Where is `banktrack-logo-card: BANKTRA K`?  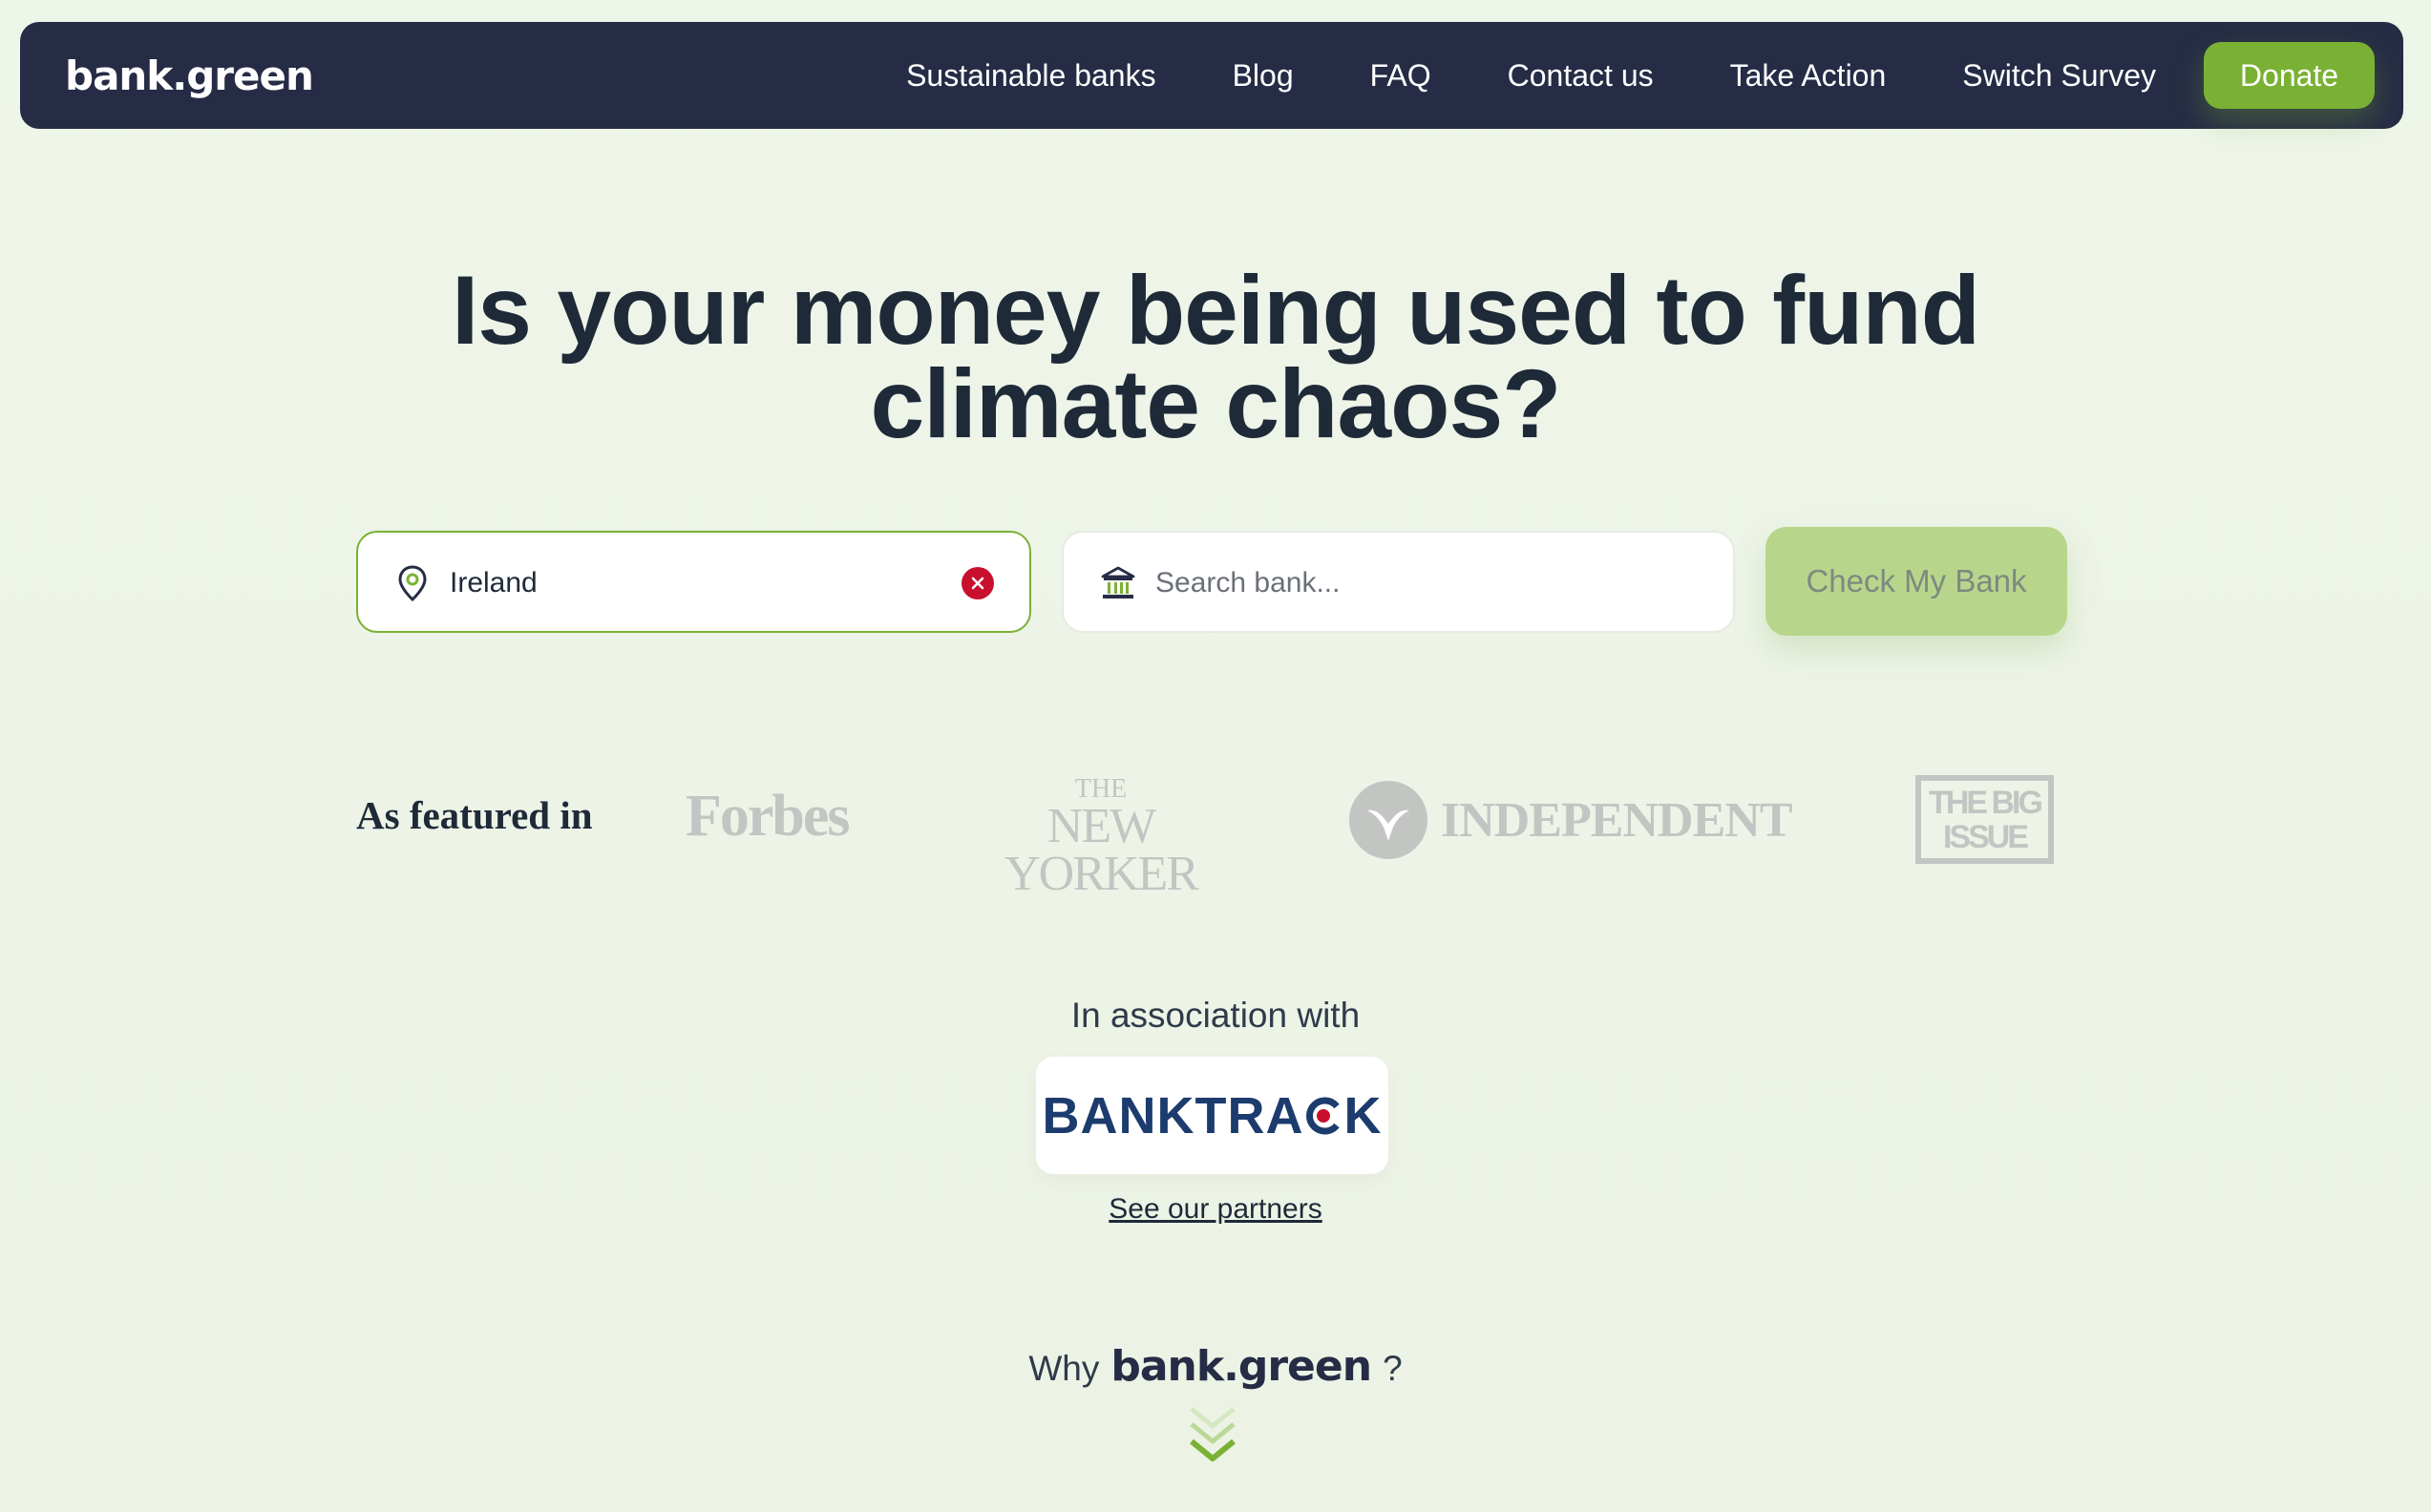 banktrack-logo-card: BANKTRA K is located at coordinates (1212, 1116).